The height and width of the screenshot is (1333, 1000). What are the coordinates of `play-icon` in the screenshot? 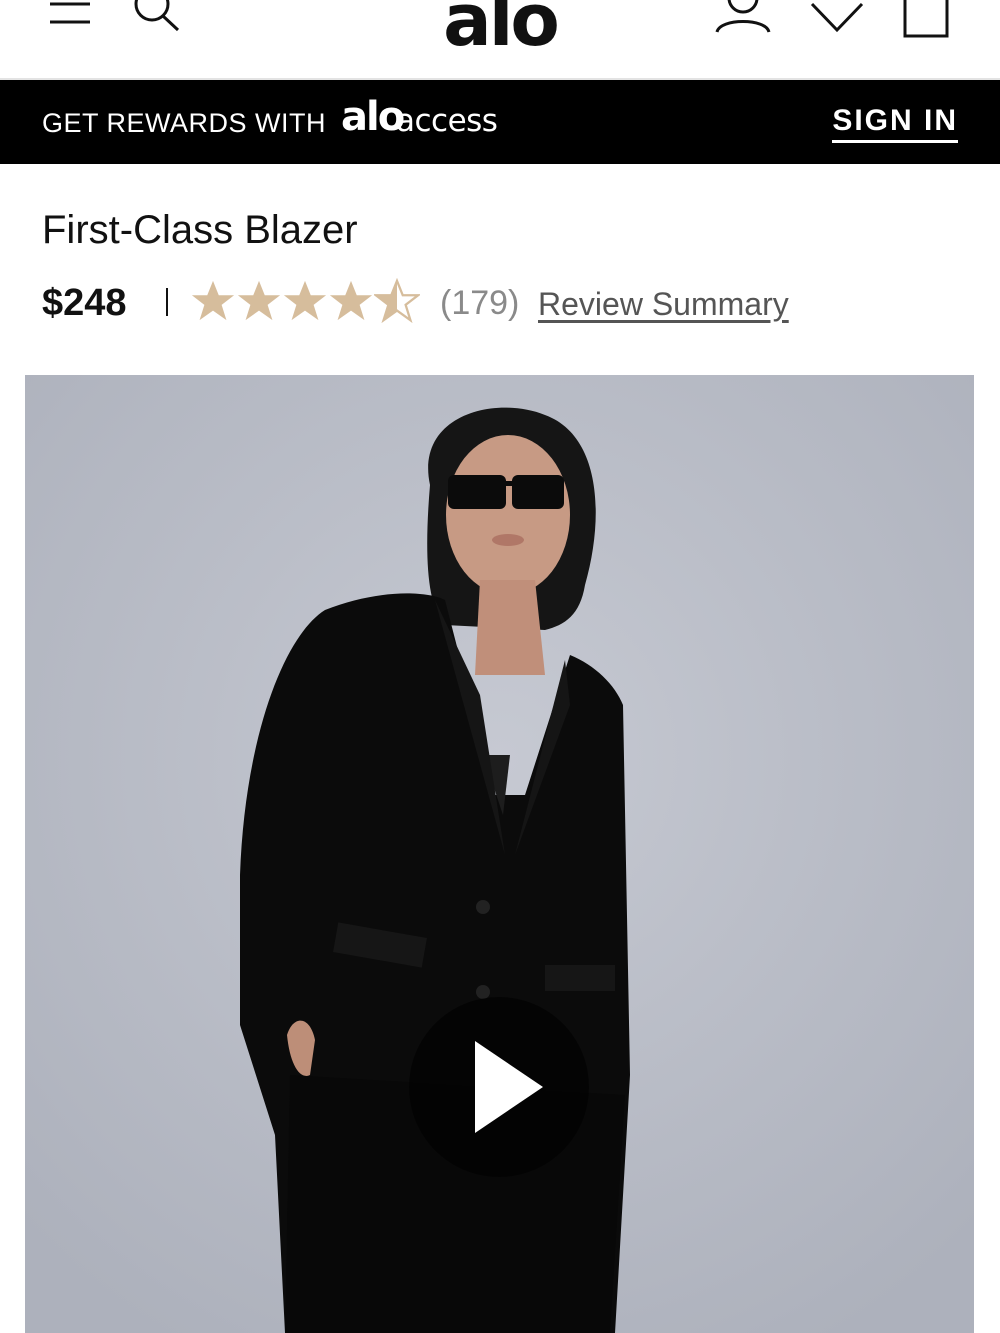 It's located at (509, 1087).